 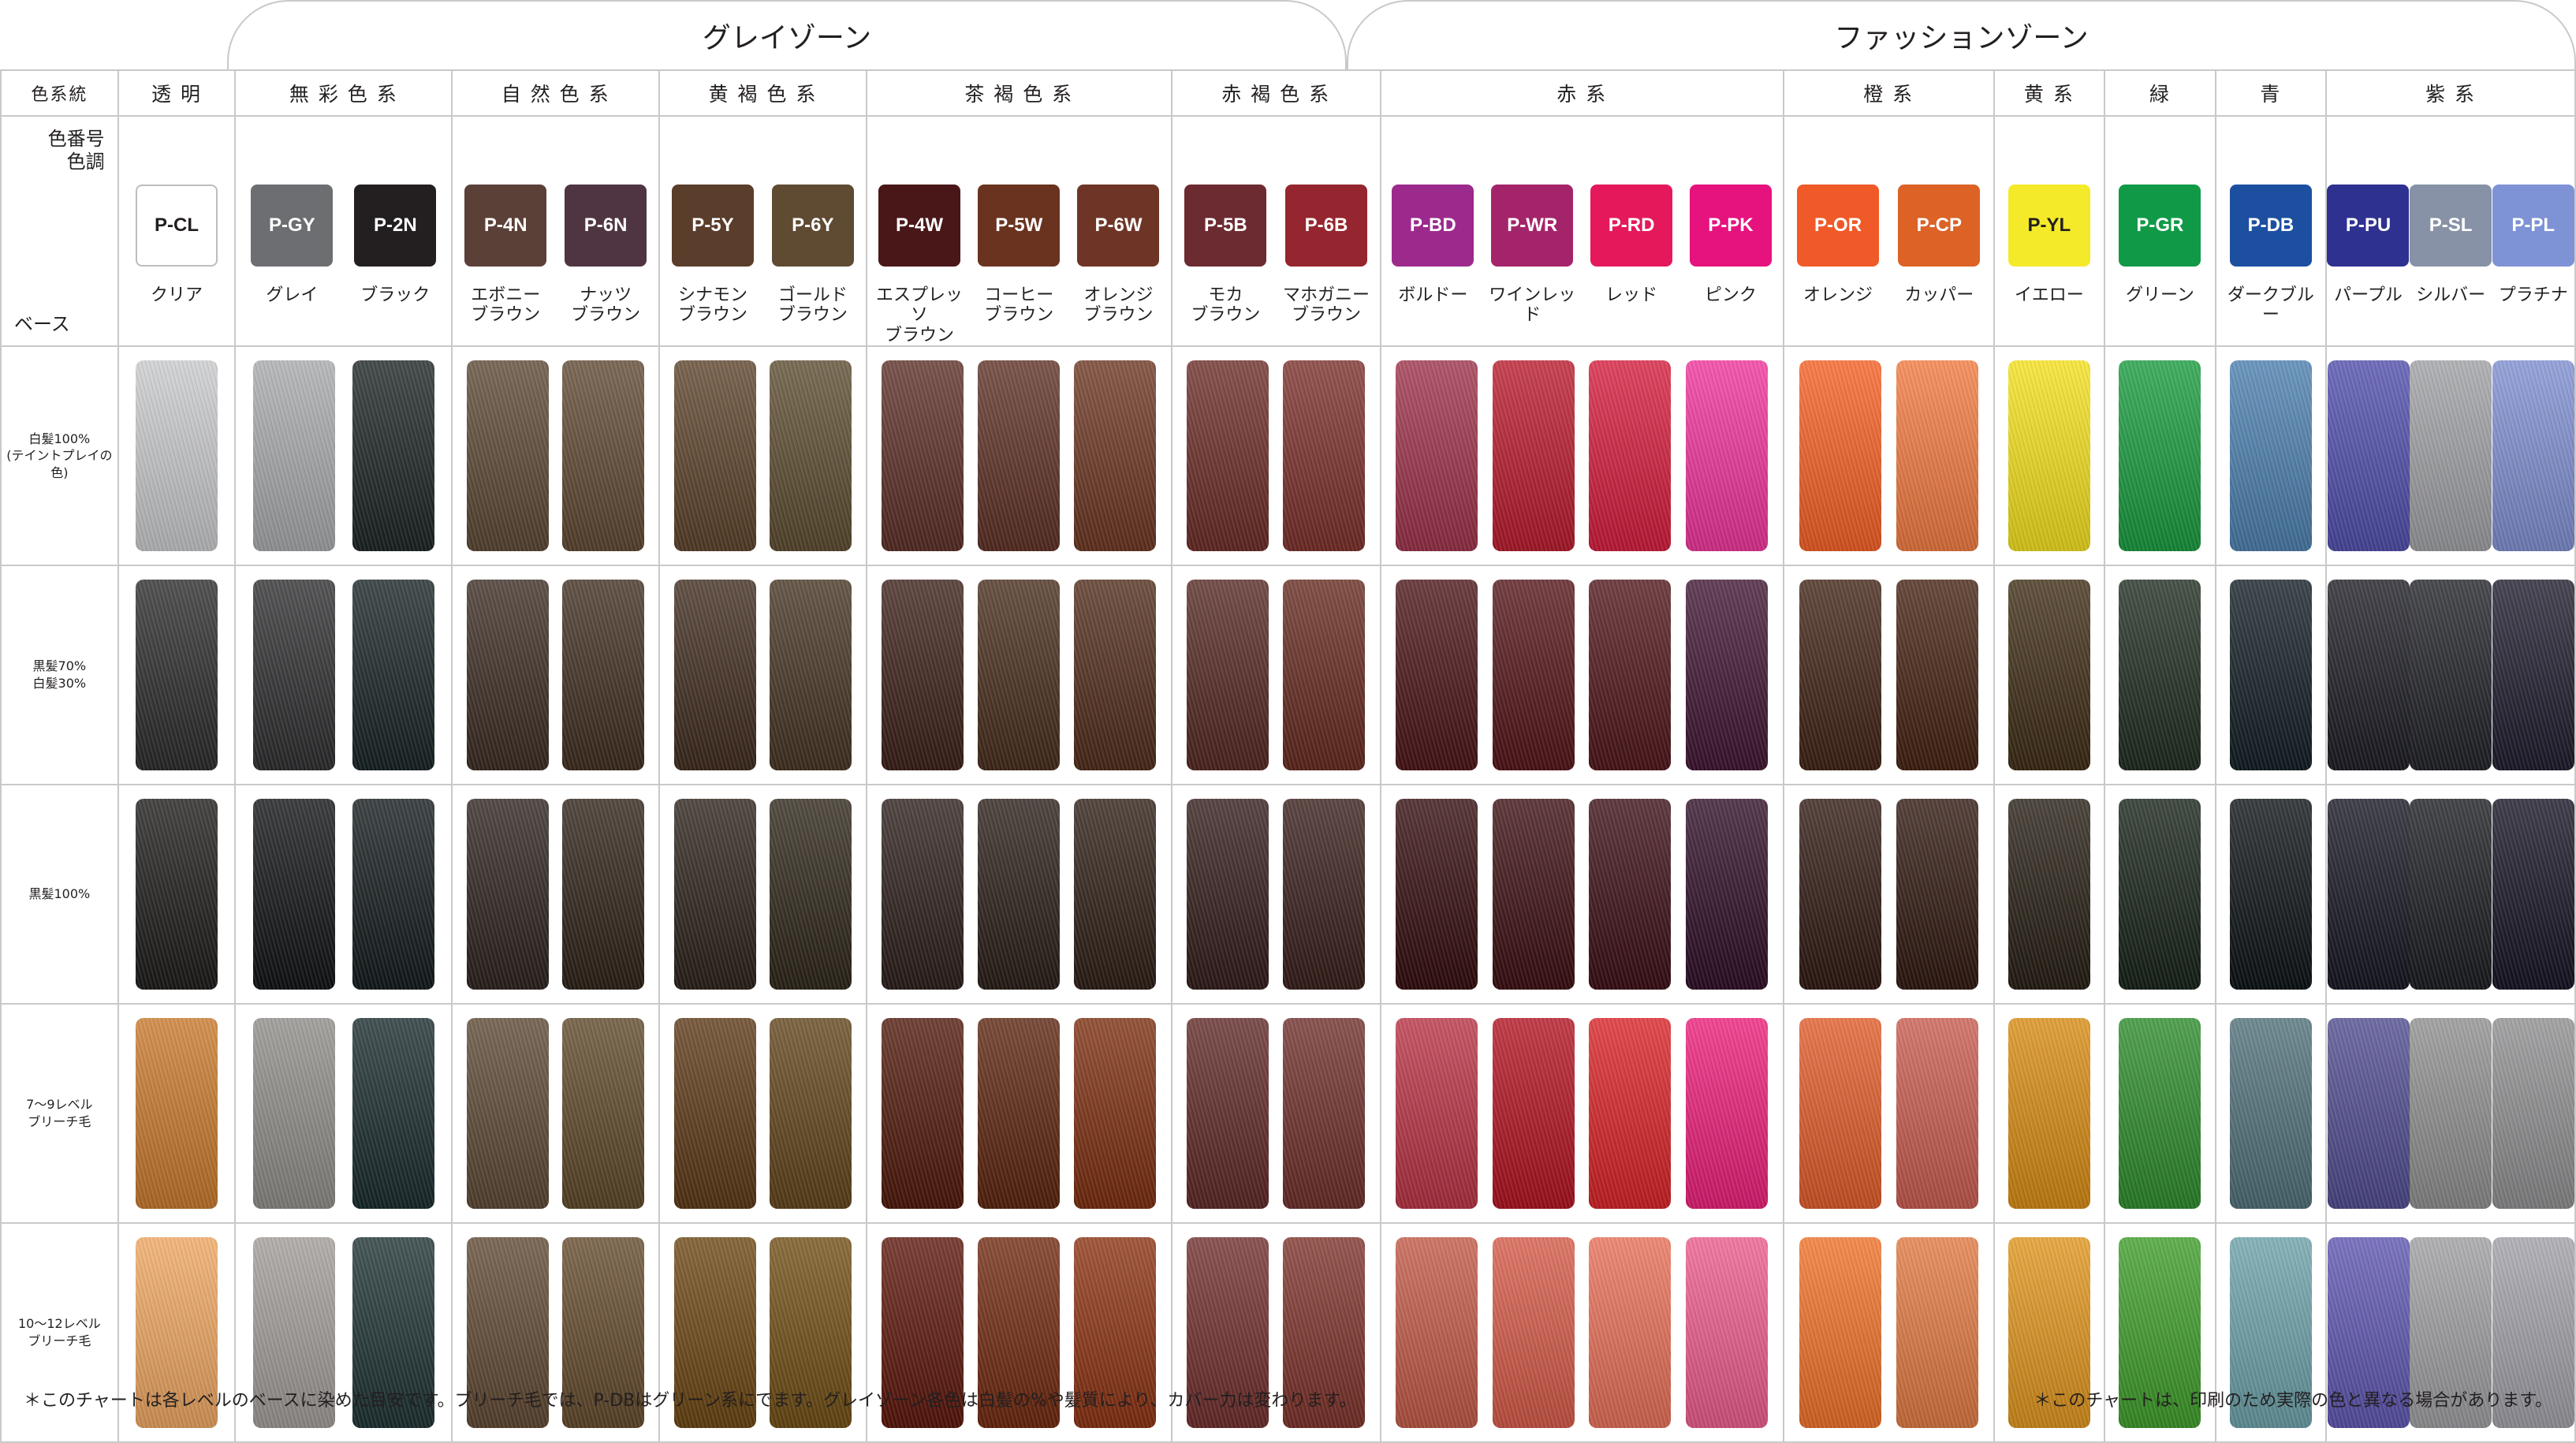 What do you see at coordinates (2270, 226) in the screenshot?
I see `color-chip: P-DB` at bounding box center [2270, 226].